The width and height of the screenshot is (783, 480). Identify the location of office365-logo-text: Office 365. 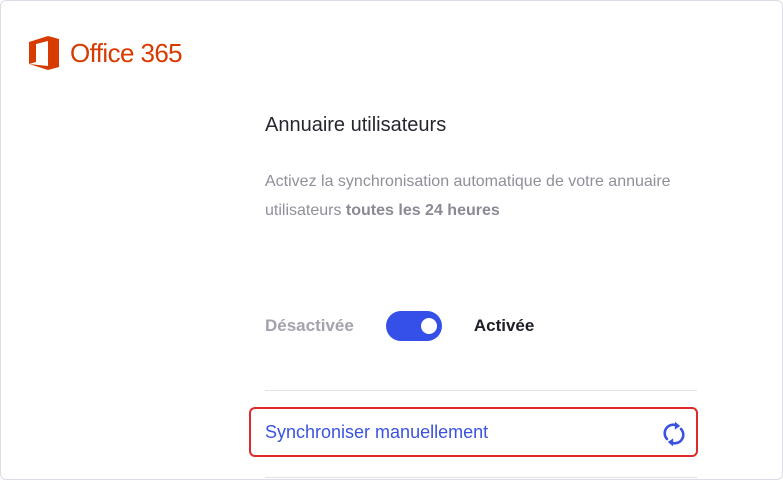
(126, 52).